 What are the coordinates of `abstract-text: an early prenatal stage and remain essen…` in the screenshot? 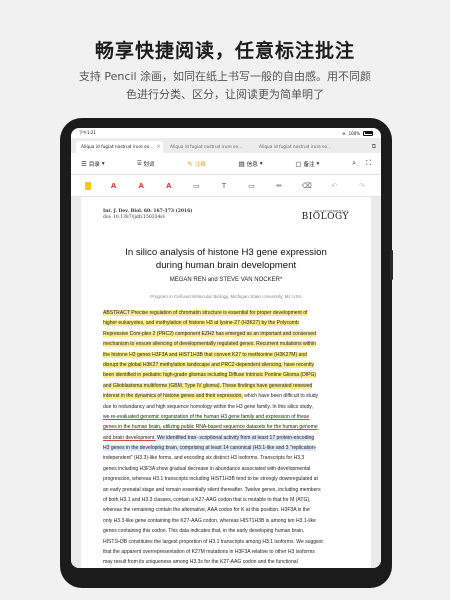 It's located at (212, 489).